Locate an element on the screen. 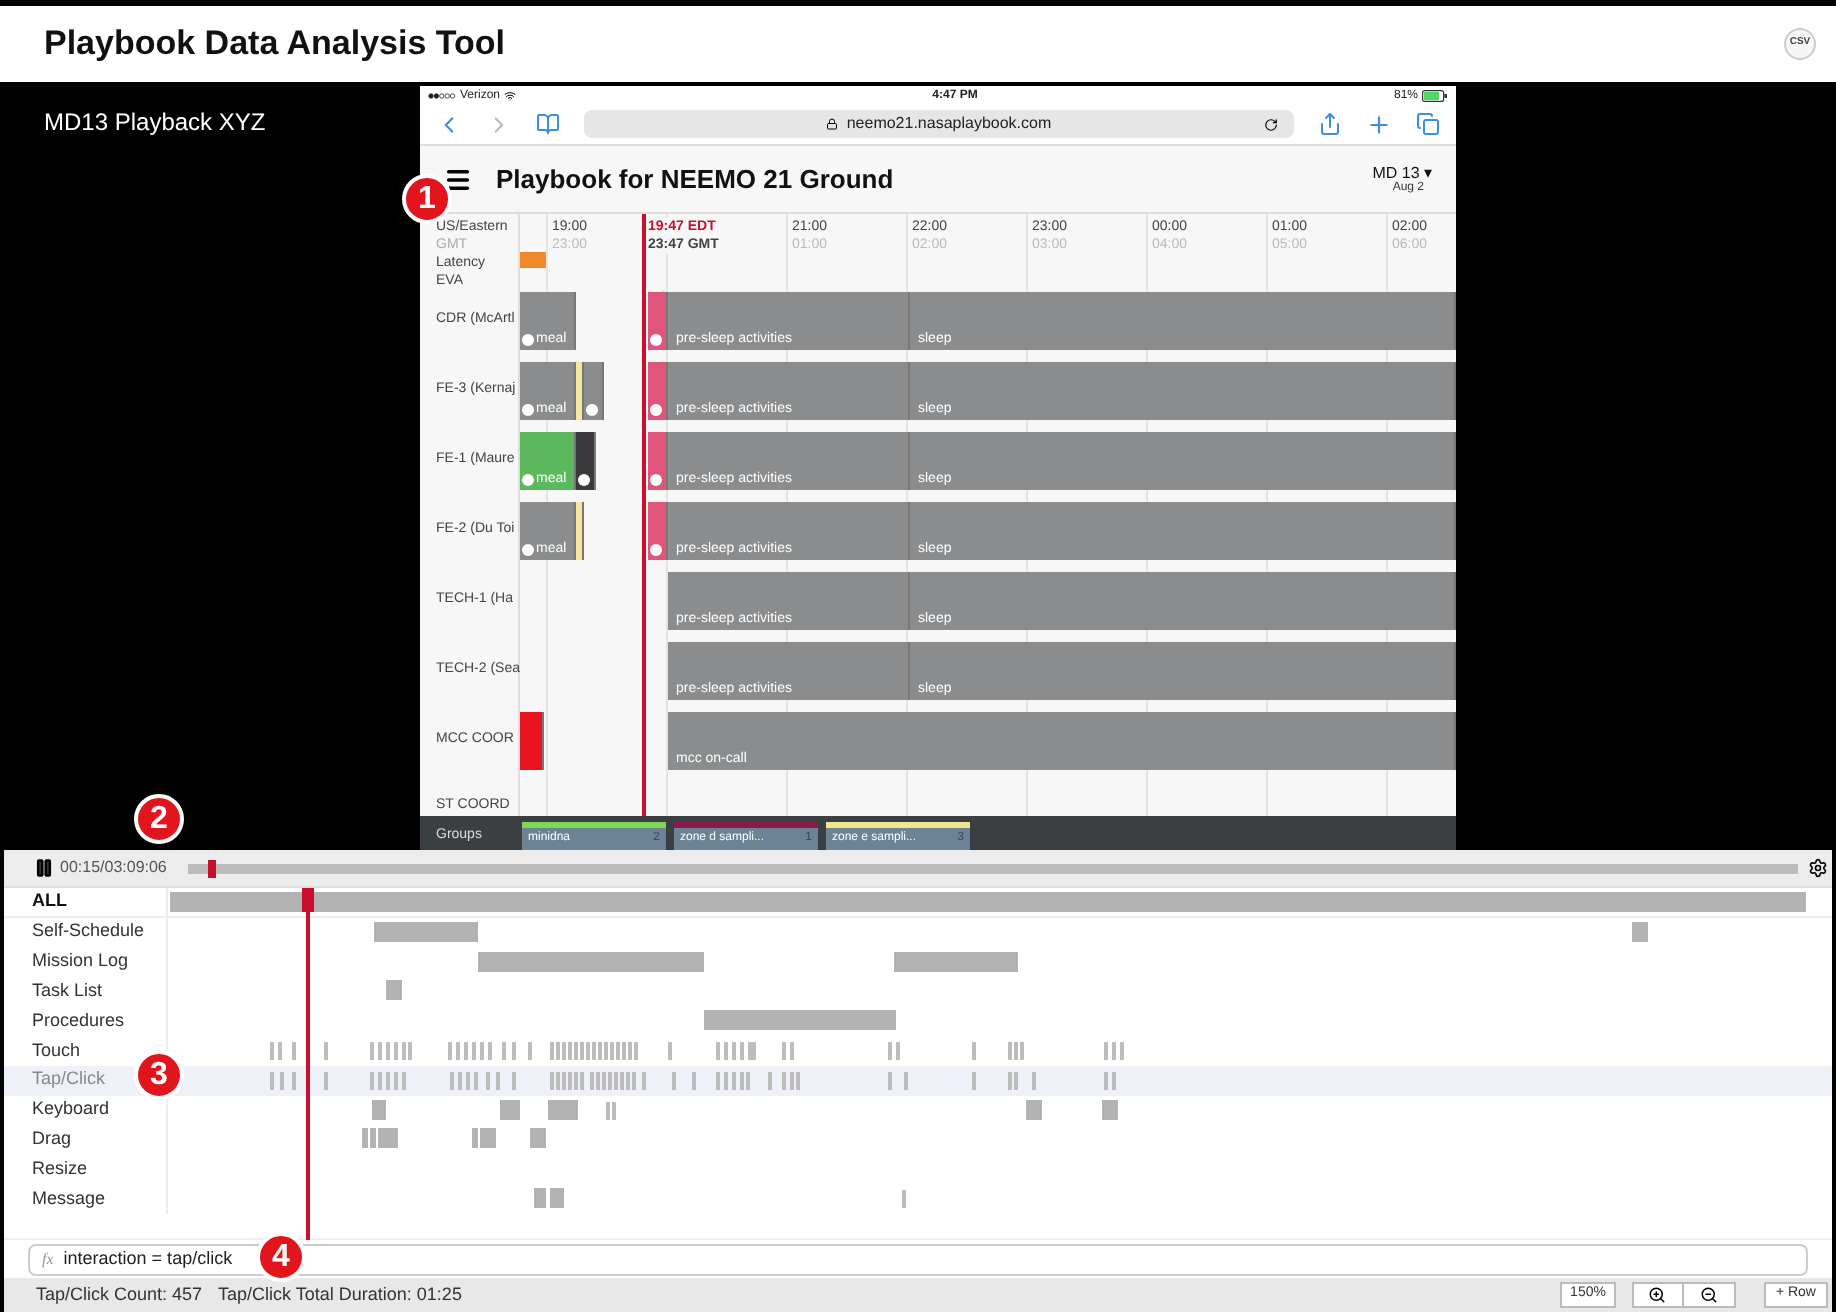 The image size is (1836, 1312). zoom-out-button is located at coordinates (1709, 1295).